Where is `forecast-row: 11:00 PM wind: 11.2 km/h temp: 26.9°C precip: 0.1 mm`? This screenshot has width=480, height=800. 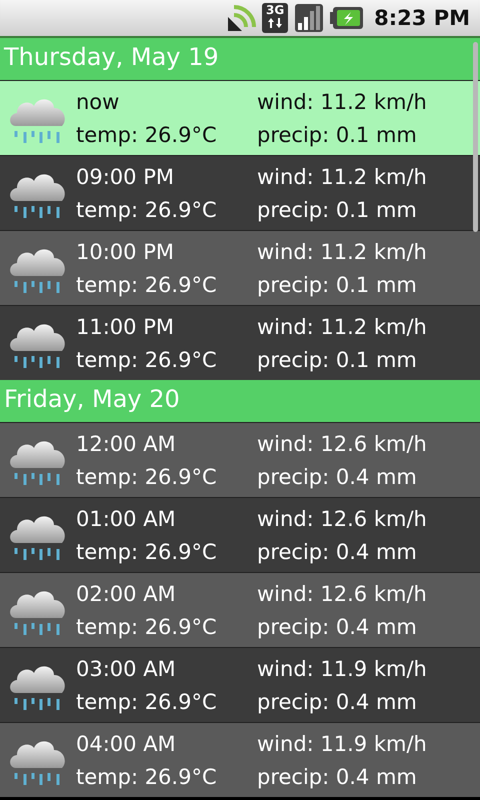 forecast-row: 11:00 PM wind: 11.2 km/h temp: 26.9°C precip: 0.1 mm is located at coordinates (240, 342).